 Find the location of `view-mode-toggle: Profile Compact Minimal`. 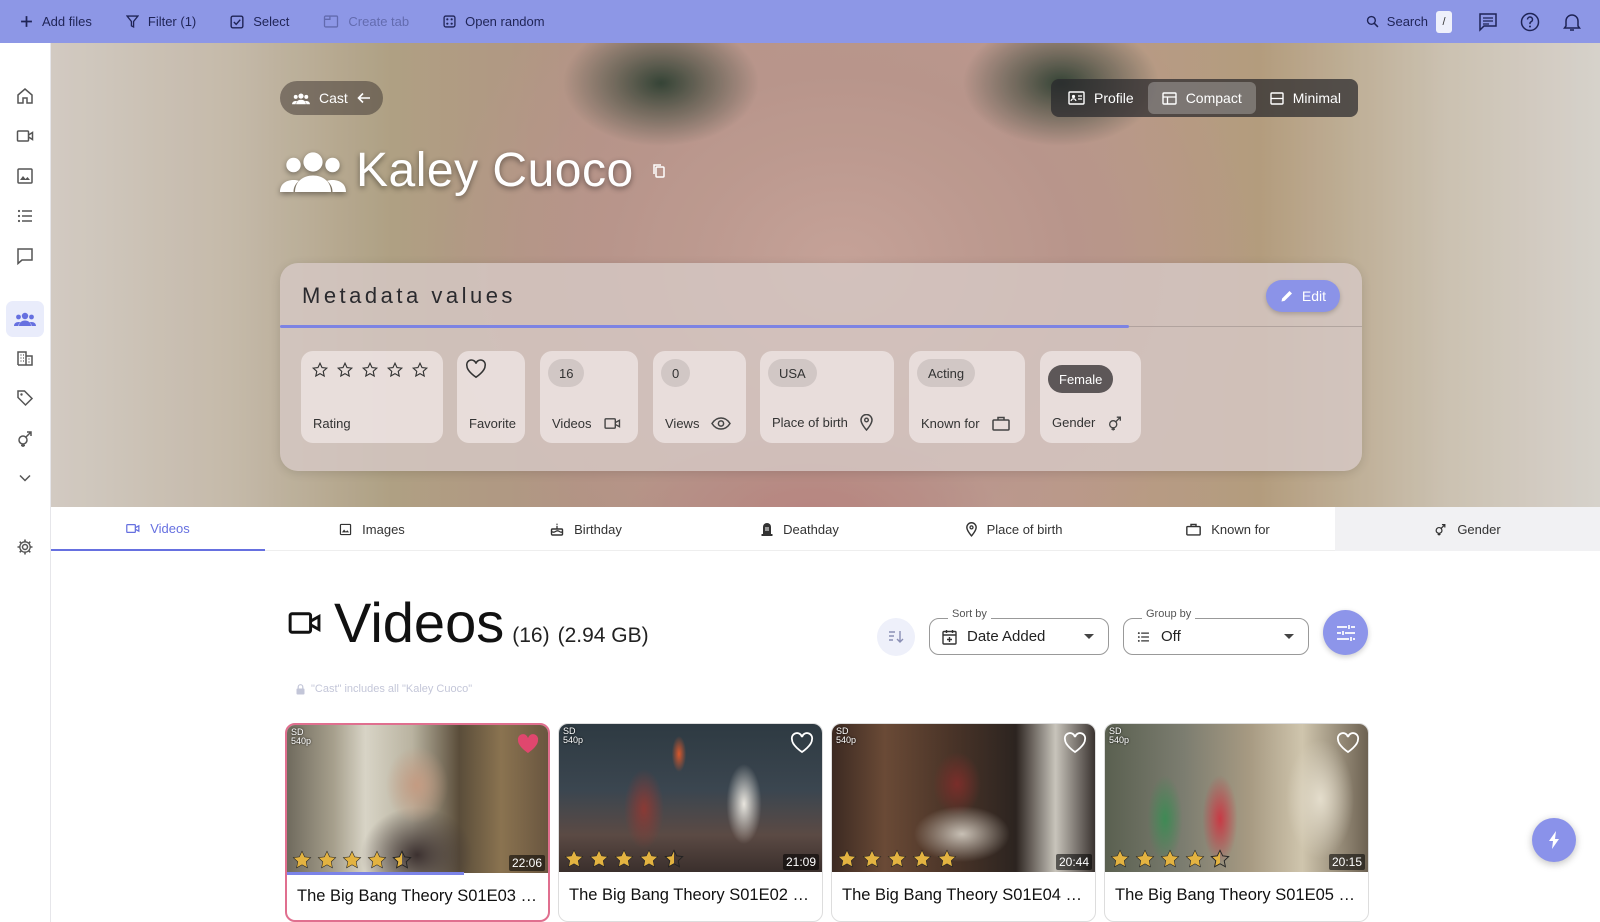

view-mode-toggle: Profile Compact Minimal is located at coordinates (1204, 98).